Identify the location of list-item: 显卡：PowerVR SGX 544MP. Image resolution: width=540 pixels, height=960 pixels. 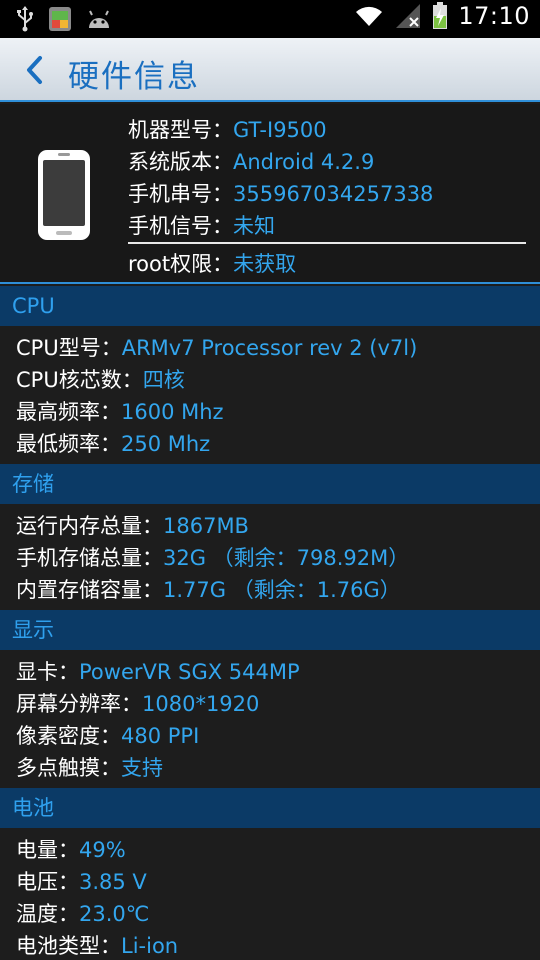
(270, 672).